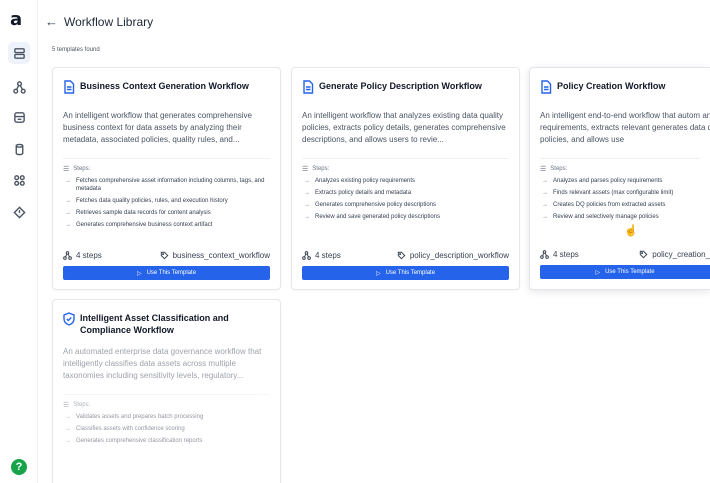  I want to click on page-title: Workflow Library, so click(109, 21).